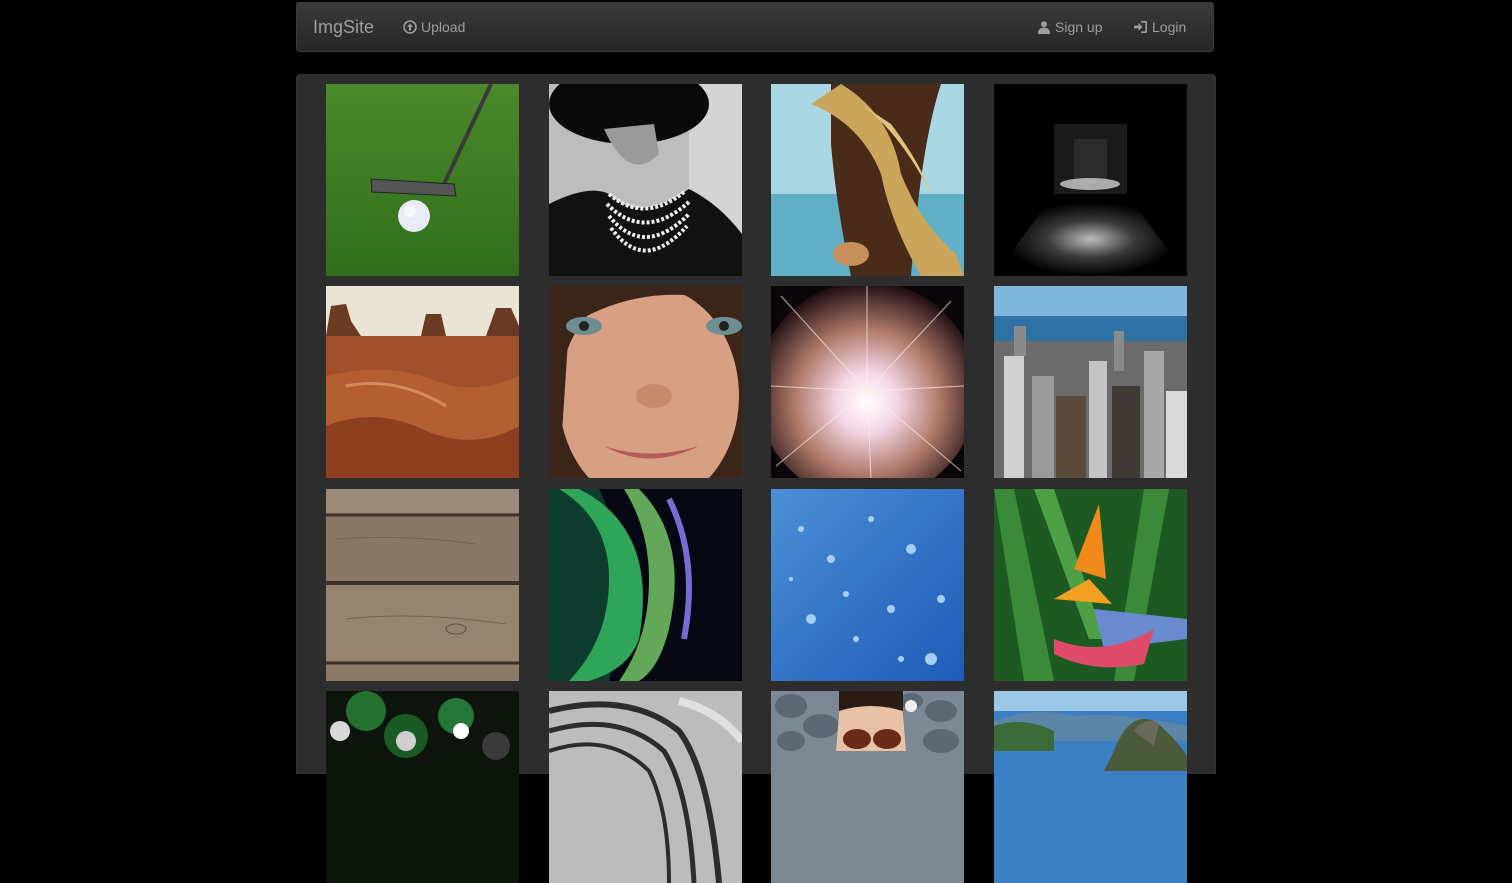 This screenshot has height=883, width=1512. What do you see at coordinates (343, 27) in the screenshot?
I see `brand-link: ImgSite` at bounding box center [343, 27].